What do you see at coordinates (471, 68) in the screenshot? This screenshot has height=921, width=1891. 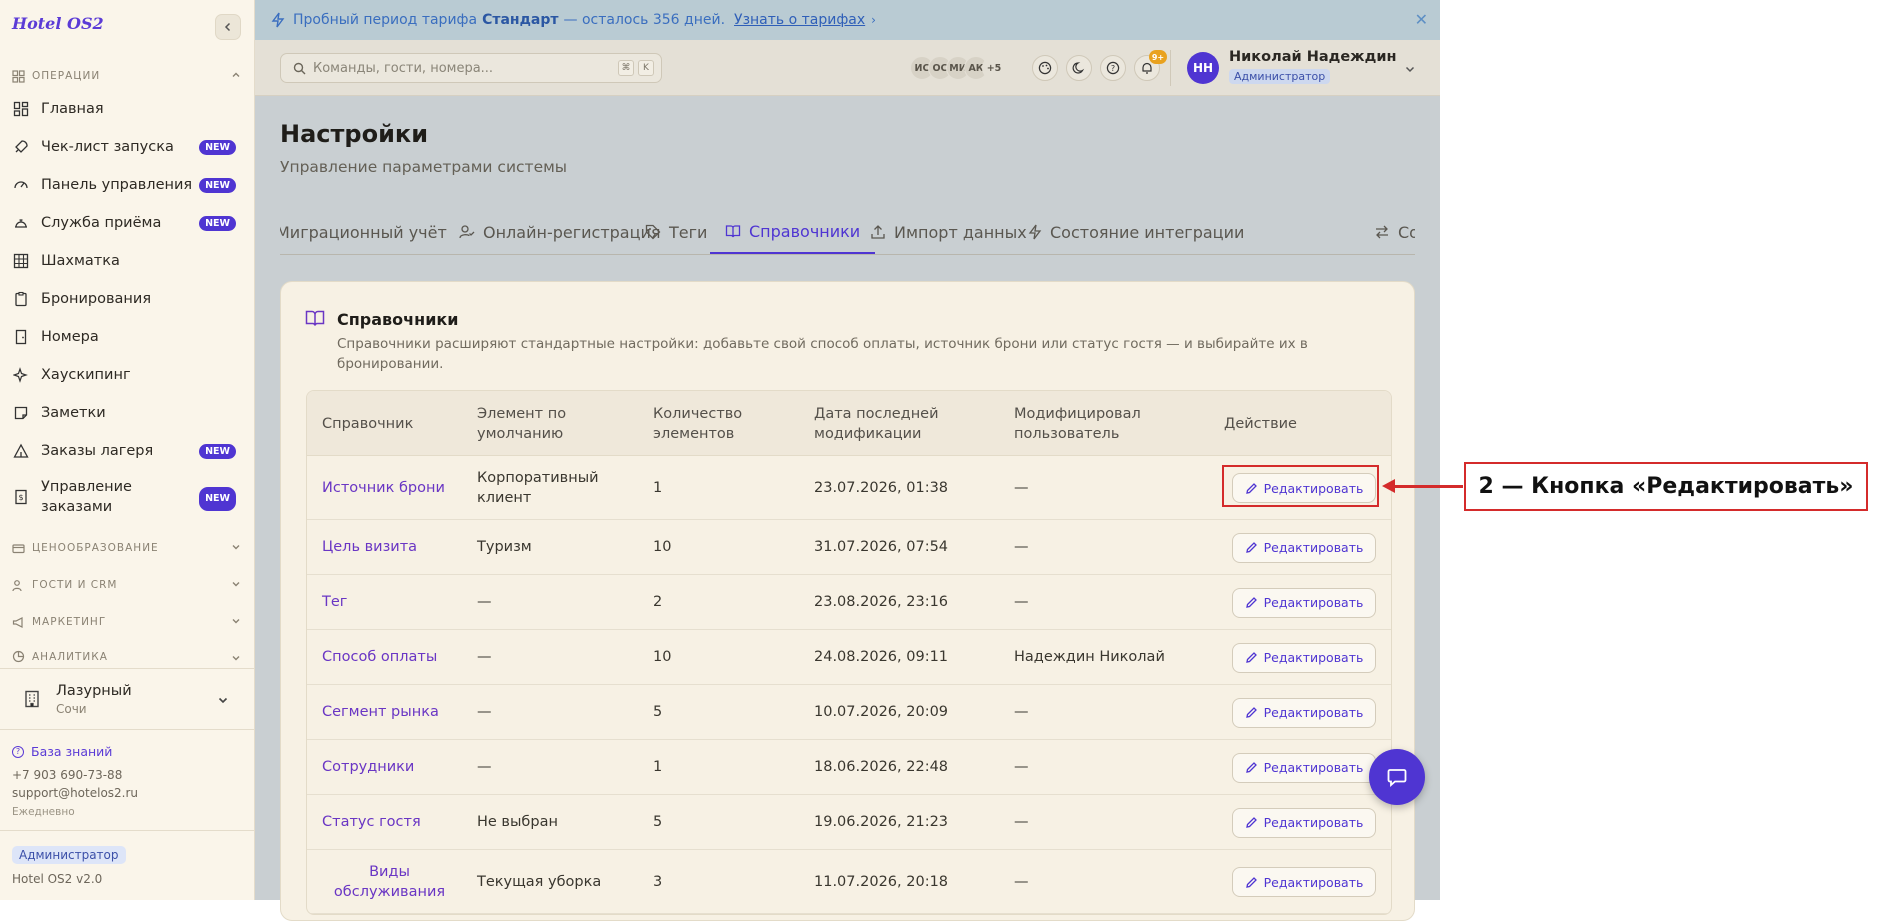 I see `command-search-input: Команды, гости, номера... ⌘ K` at bounding box center [471, 68].